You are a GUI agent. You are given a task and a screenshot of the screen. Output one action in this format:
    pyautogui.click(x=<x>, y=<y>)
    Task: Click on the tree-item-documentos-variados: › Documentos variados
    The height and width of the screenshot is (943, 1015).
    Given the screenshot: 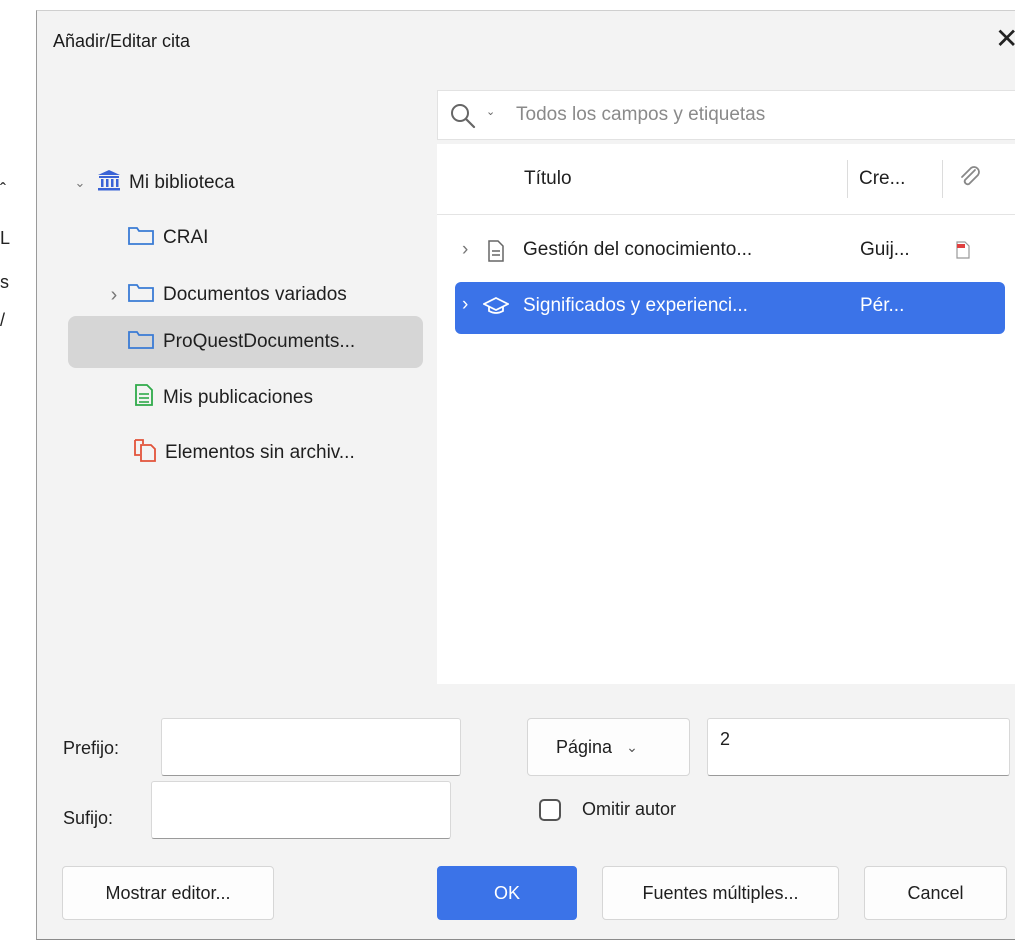 What is the action you would take?
    pyautogui.click(x=226, y=295)
    